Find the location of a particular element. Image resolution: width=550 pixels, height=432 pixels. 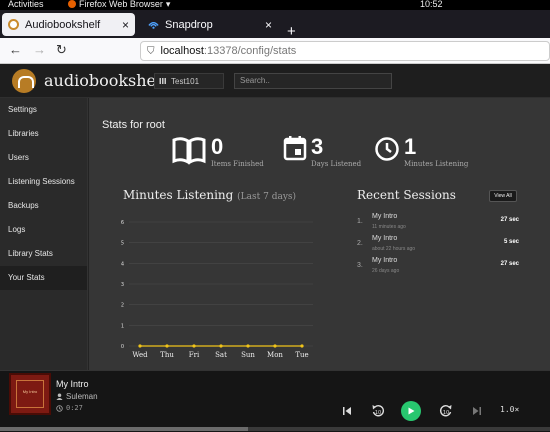

y-tick-label: 4 is located at coordinates (122, 264).